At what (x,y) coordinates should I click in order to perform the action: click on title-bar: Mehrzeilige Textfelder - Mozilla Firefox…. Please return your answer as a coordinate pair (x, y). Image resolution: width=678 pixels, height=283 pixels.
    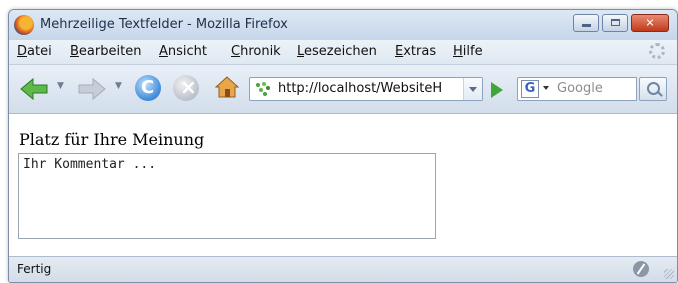
    Looking at the image, I should click on (343, 25).